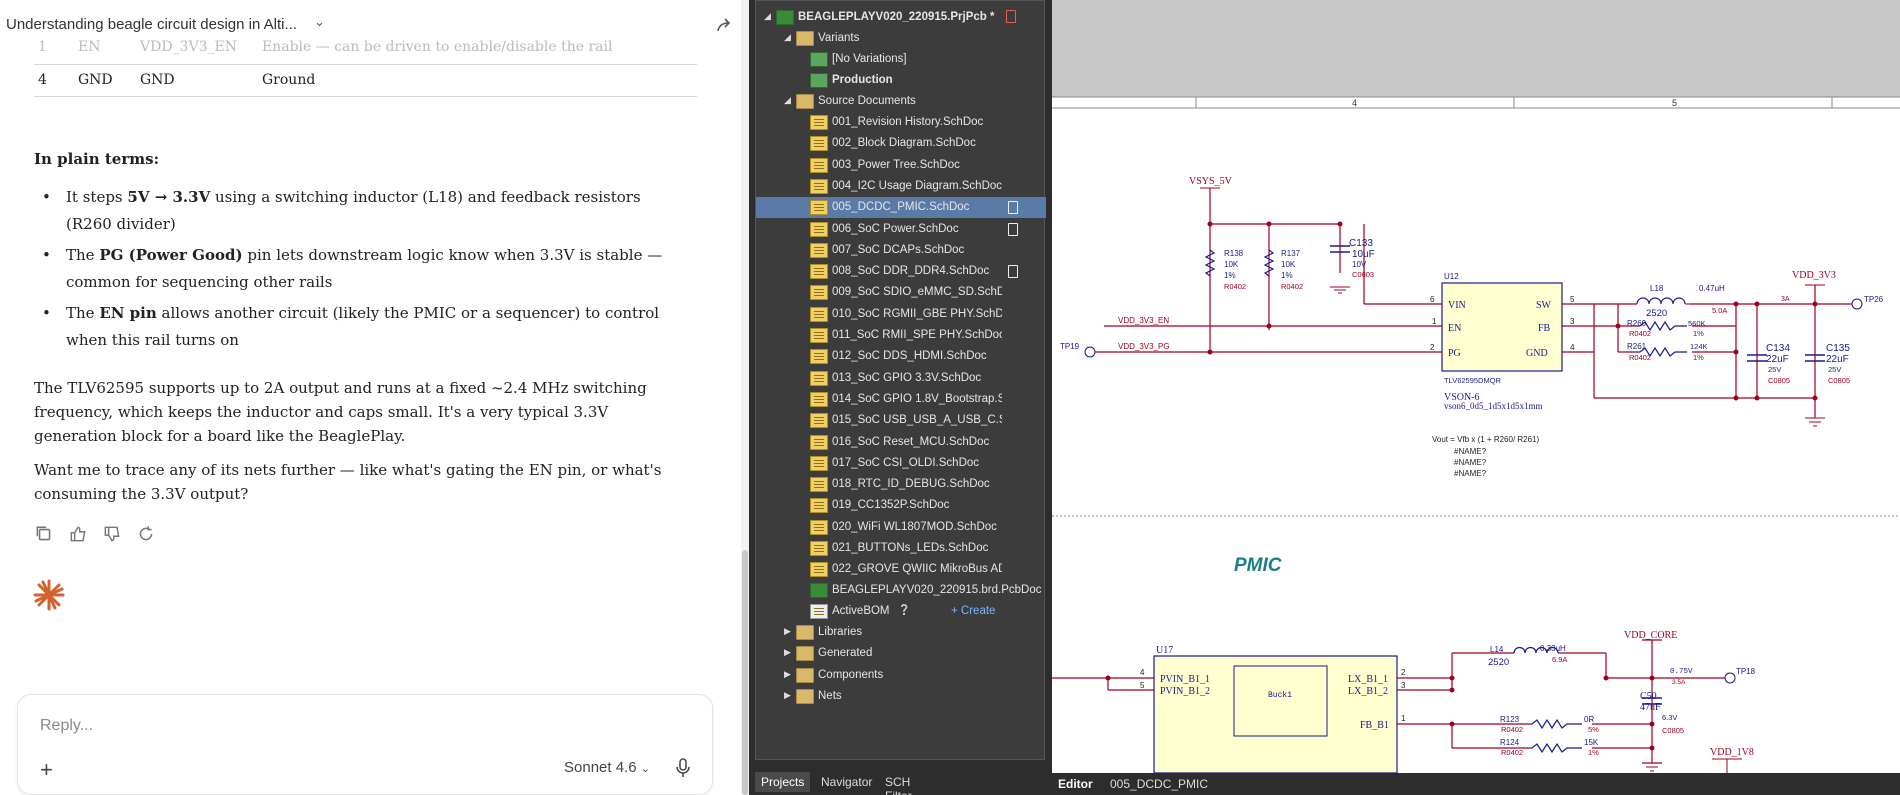 Image resolution: width=1900 pixels, height=795 pixels. What do you see at coordinates (683, 768) in the screenshot?
I see `microphone-icon` at bounding box center [683, 768].